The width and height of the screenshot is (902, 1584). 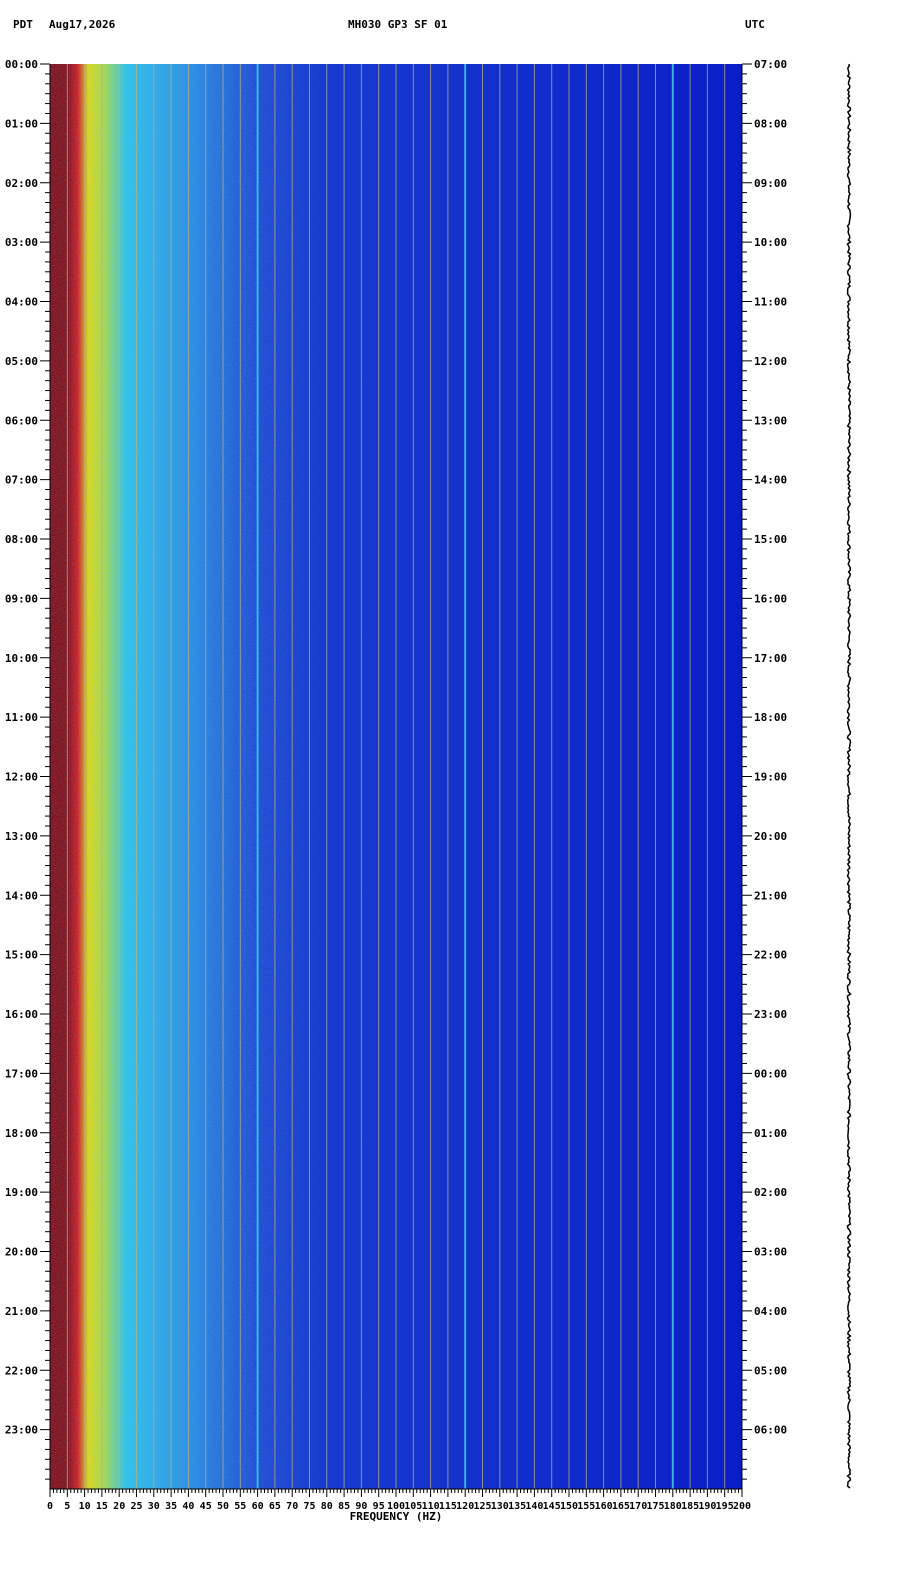 I want to click on left-time-label: 21:00, so click(x=21, y=1311).